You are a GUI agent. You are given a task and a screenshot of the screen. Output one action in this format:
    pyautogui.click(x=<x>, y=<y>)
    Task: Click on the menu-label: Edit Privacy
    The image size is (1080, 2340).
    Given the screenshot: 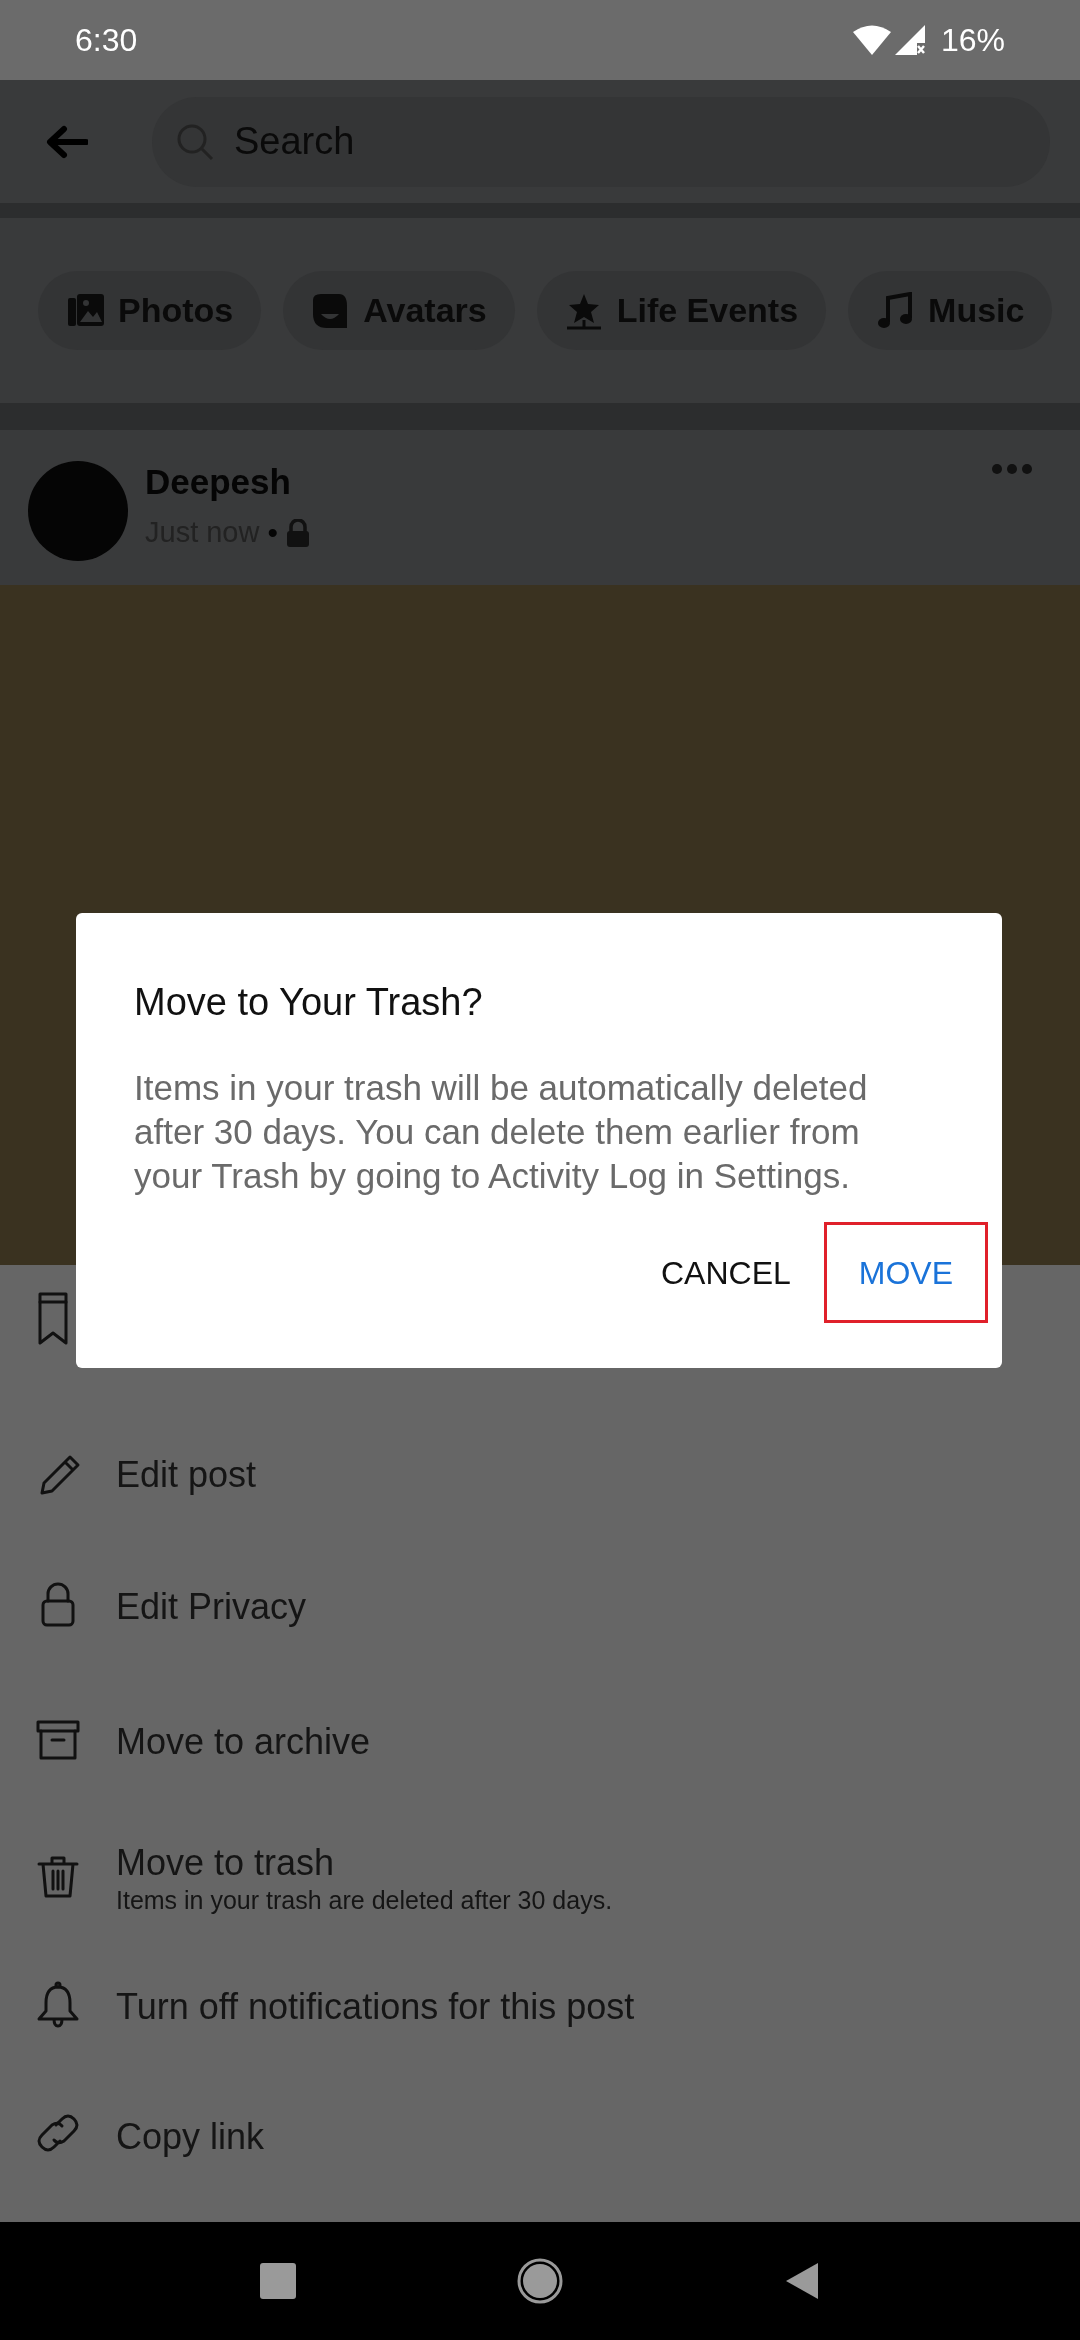 What is the action you would take?
    pyautogui.click(x=211, y=1606)
    